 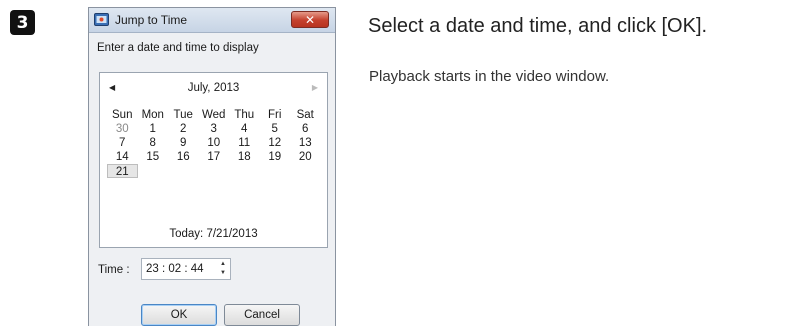 What do you see at coordinates (122, 115) in the screenshot?
I see `weekday-header: Sun` at bounding box center [122, 115].